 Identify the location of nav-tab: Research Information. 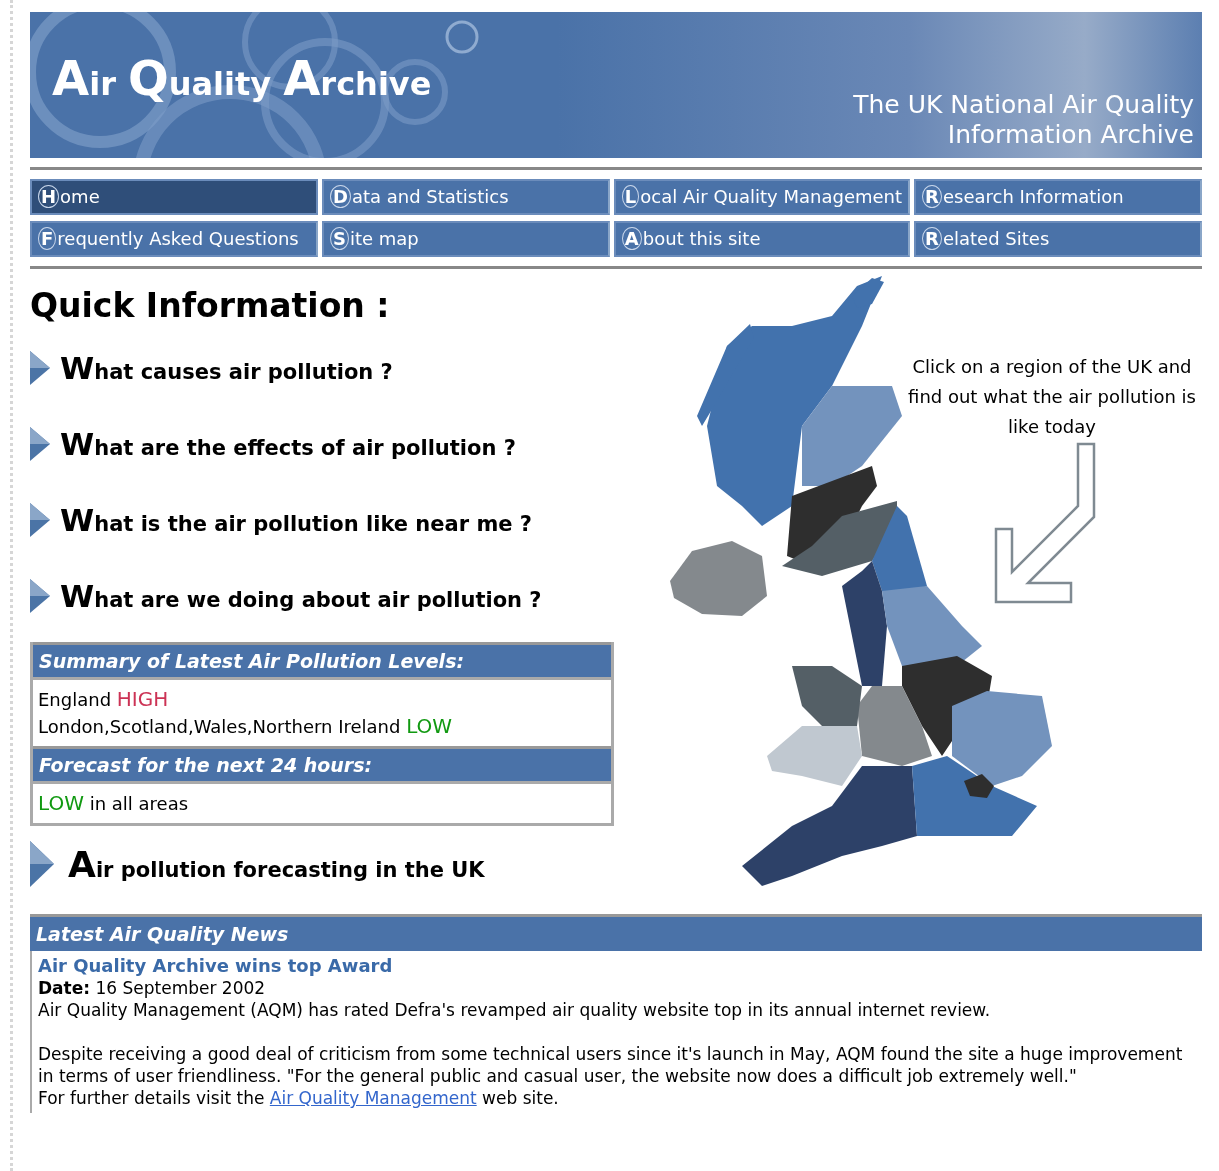
(1058, 197).